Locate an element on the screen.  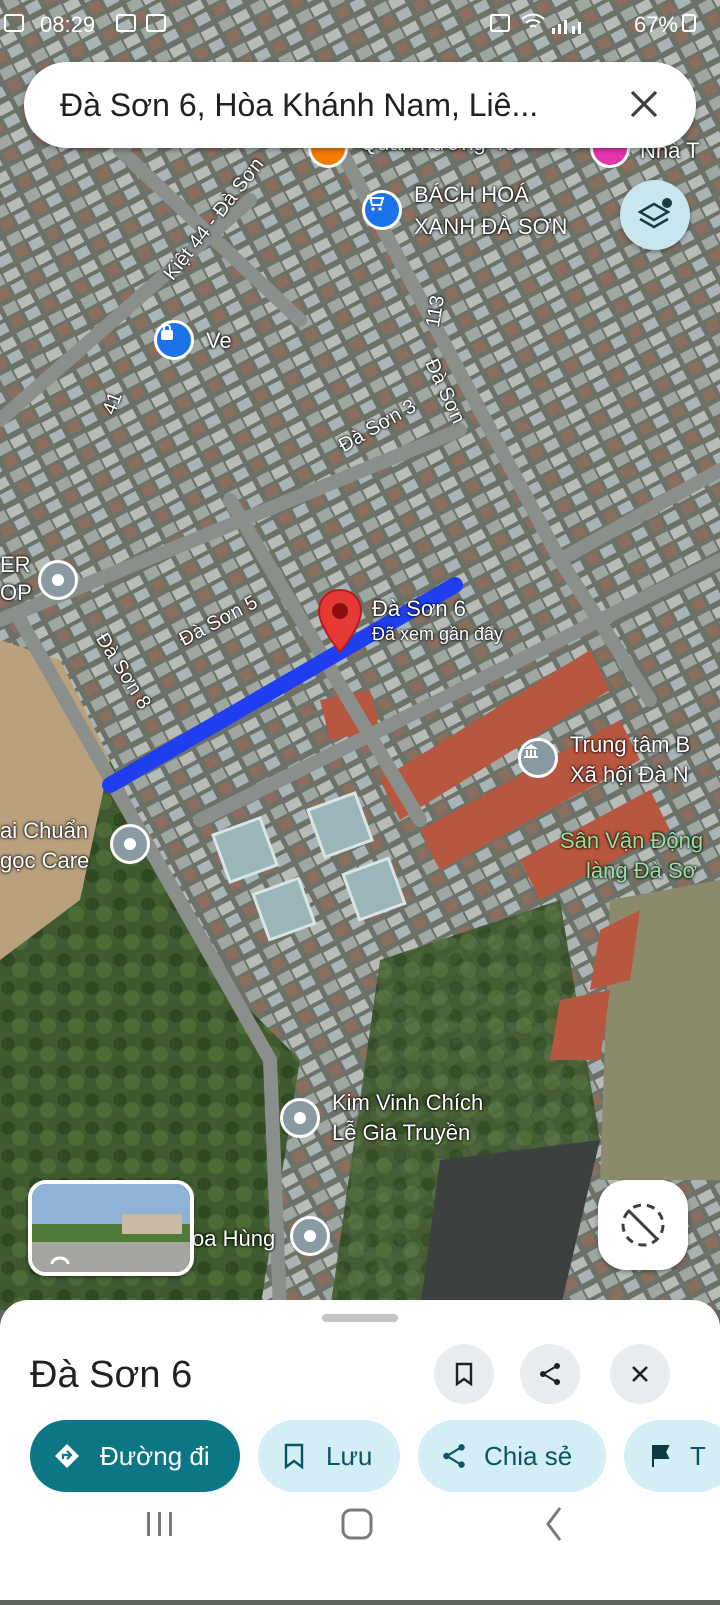
notification-icon is located at coordinates (14, 23).